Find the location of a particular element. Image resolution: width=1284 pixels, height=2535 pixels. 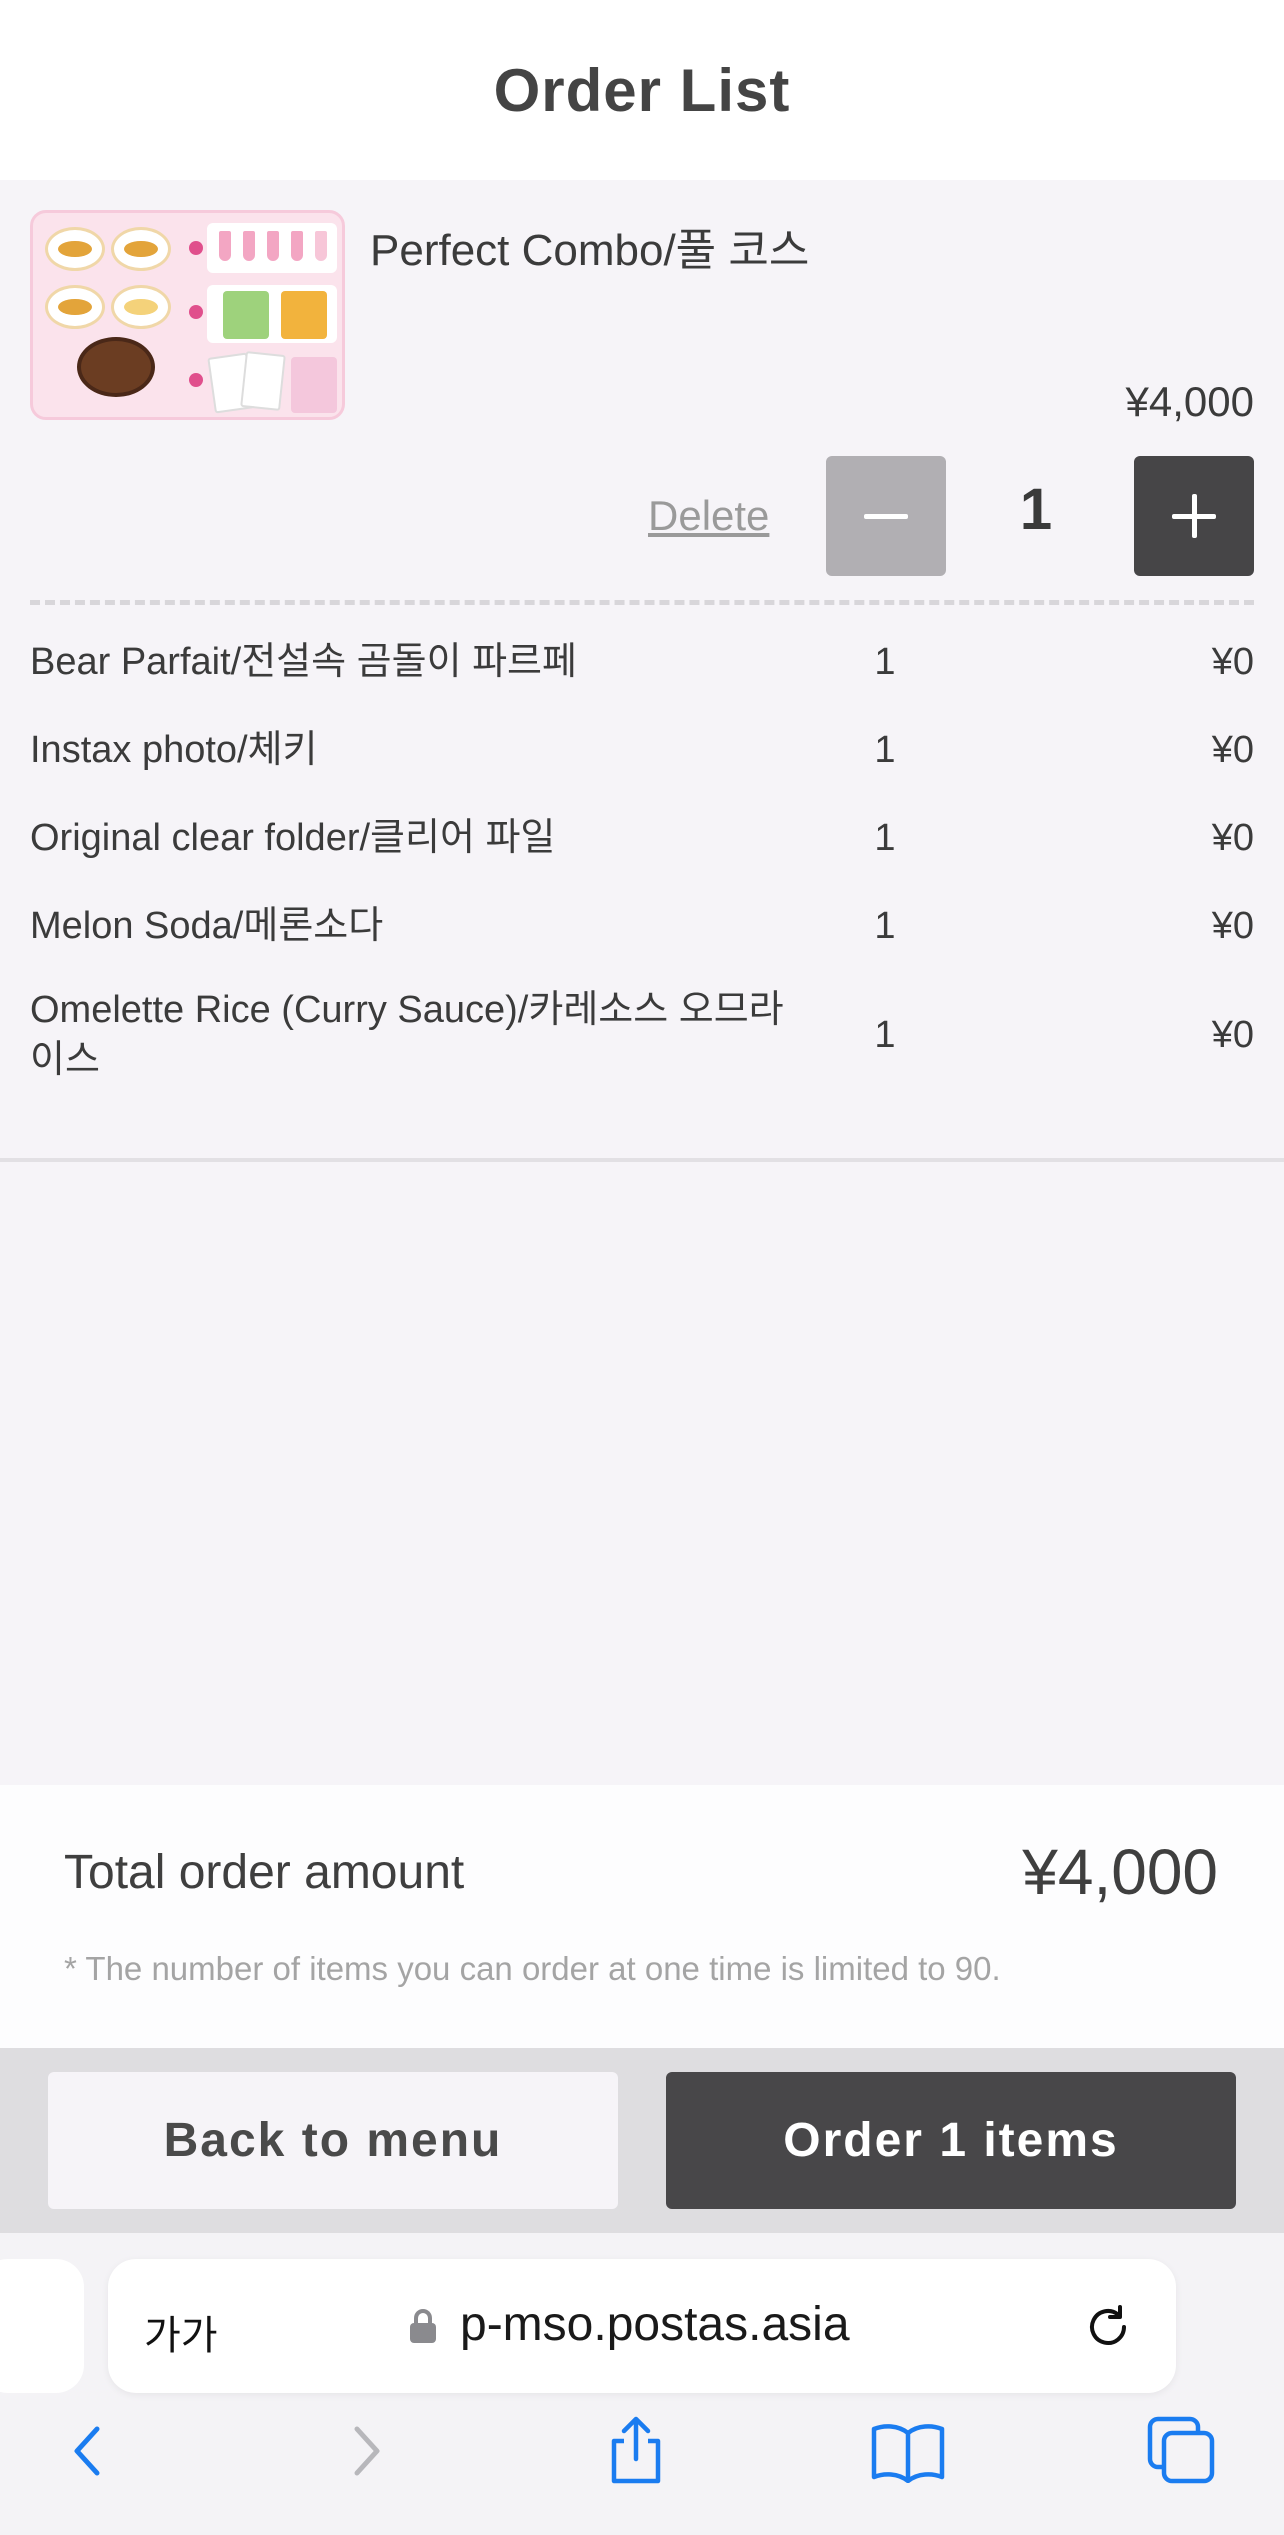

delete-link: Delete is located at coordinates (708, 516).